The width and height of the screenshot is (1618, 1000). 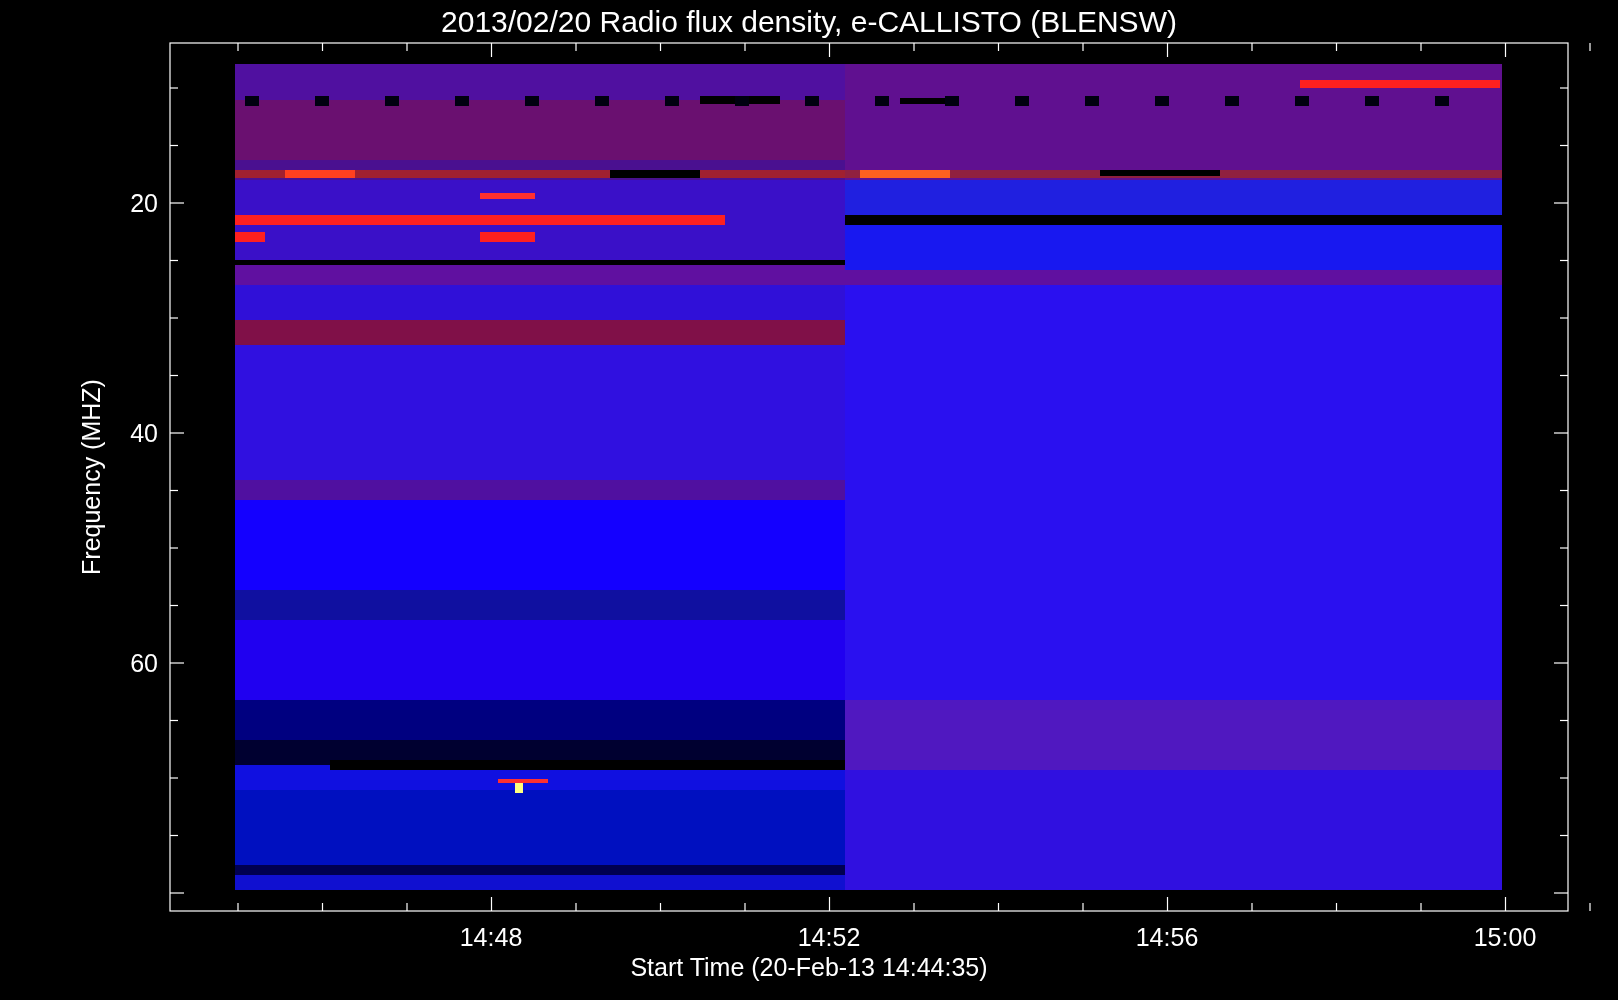 What do you see at coordinates (144, 663) in the screenshot?
I see `tick-label: 60` at bounding box center [144, 663].